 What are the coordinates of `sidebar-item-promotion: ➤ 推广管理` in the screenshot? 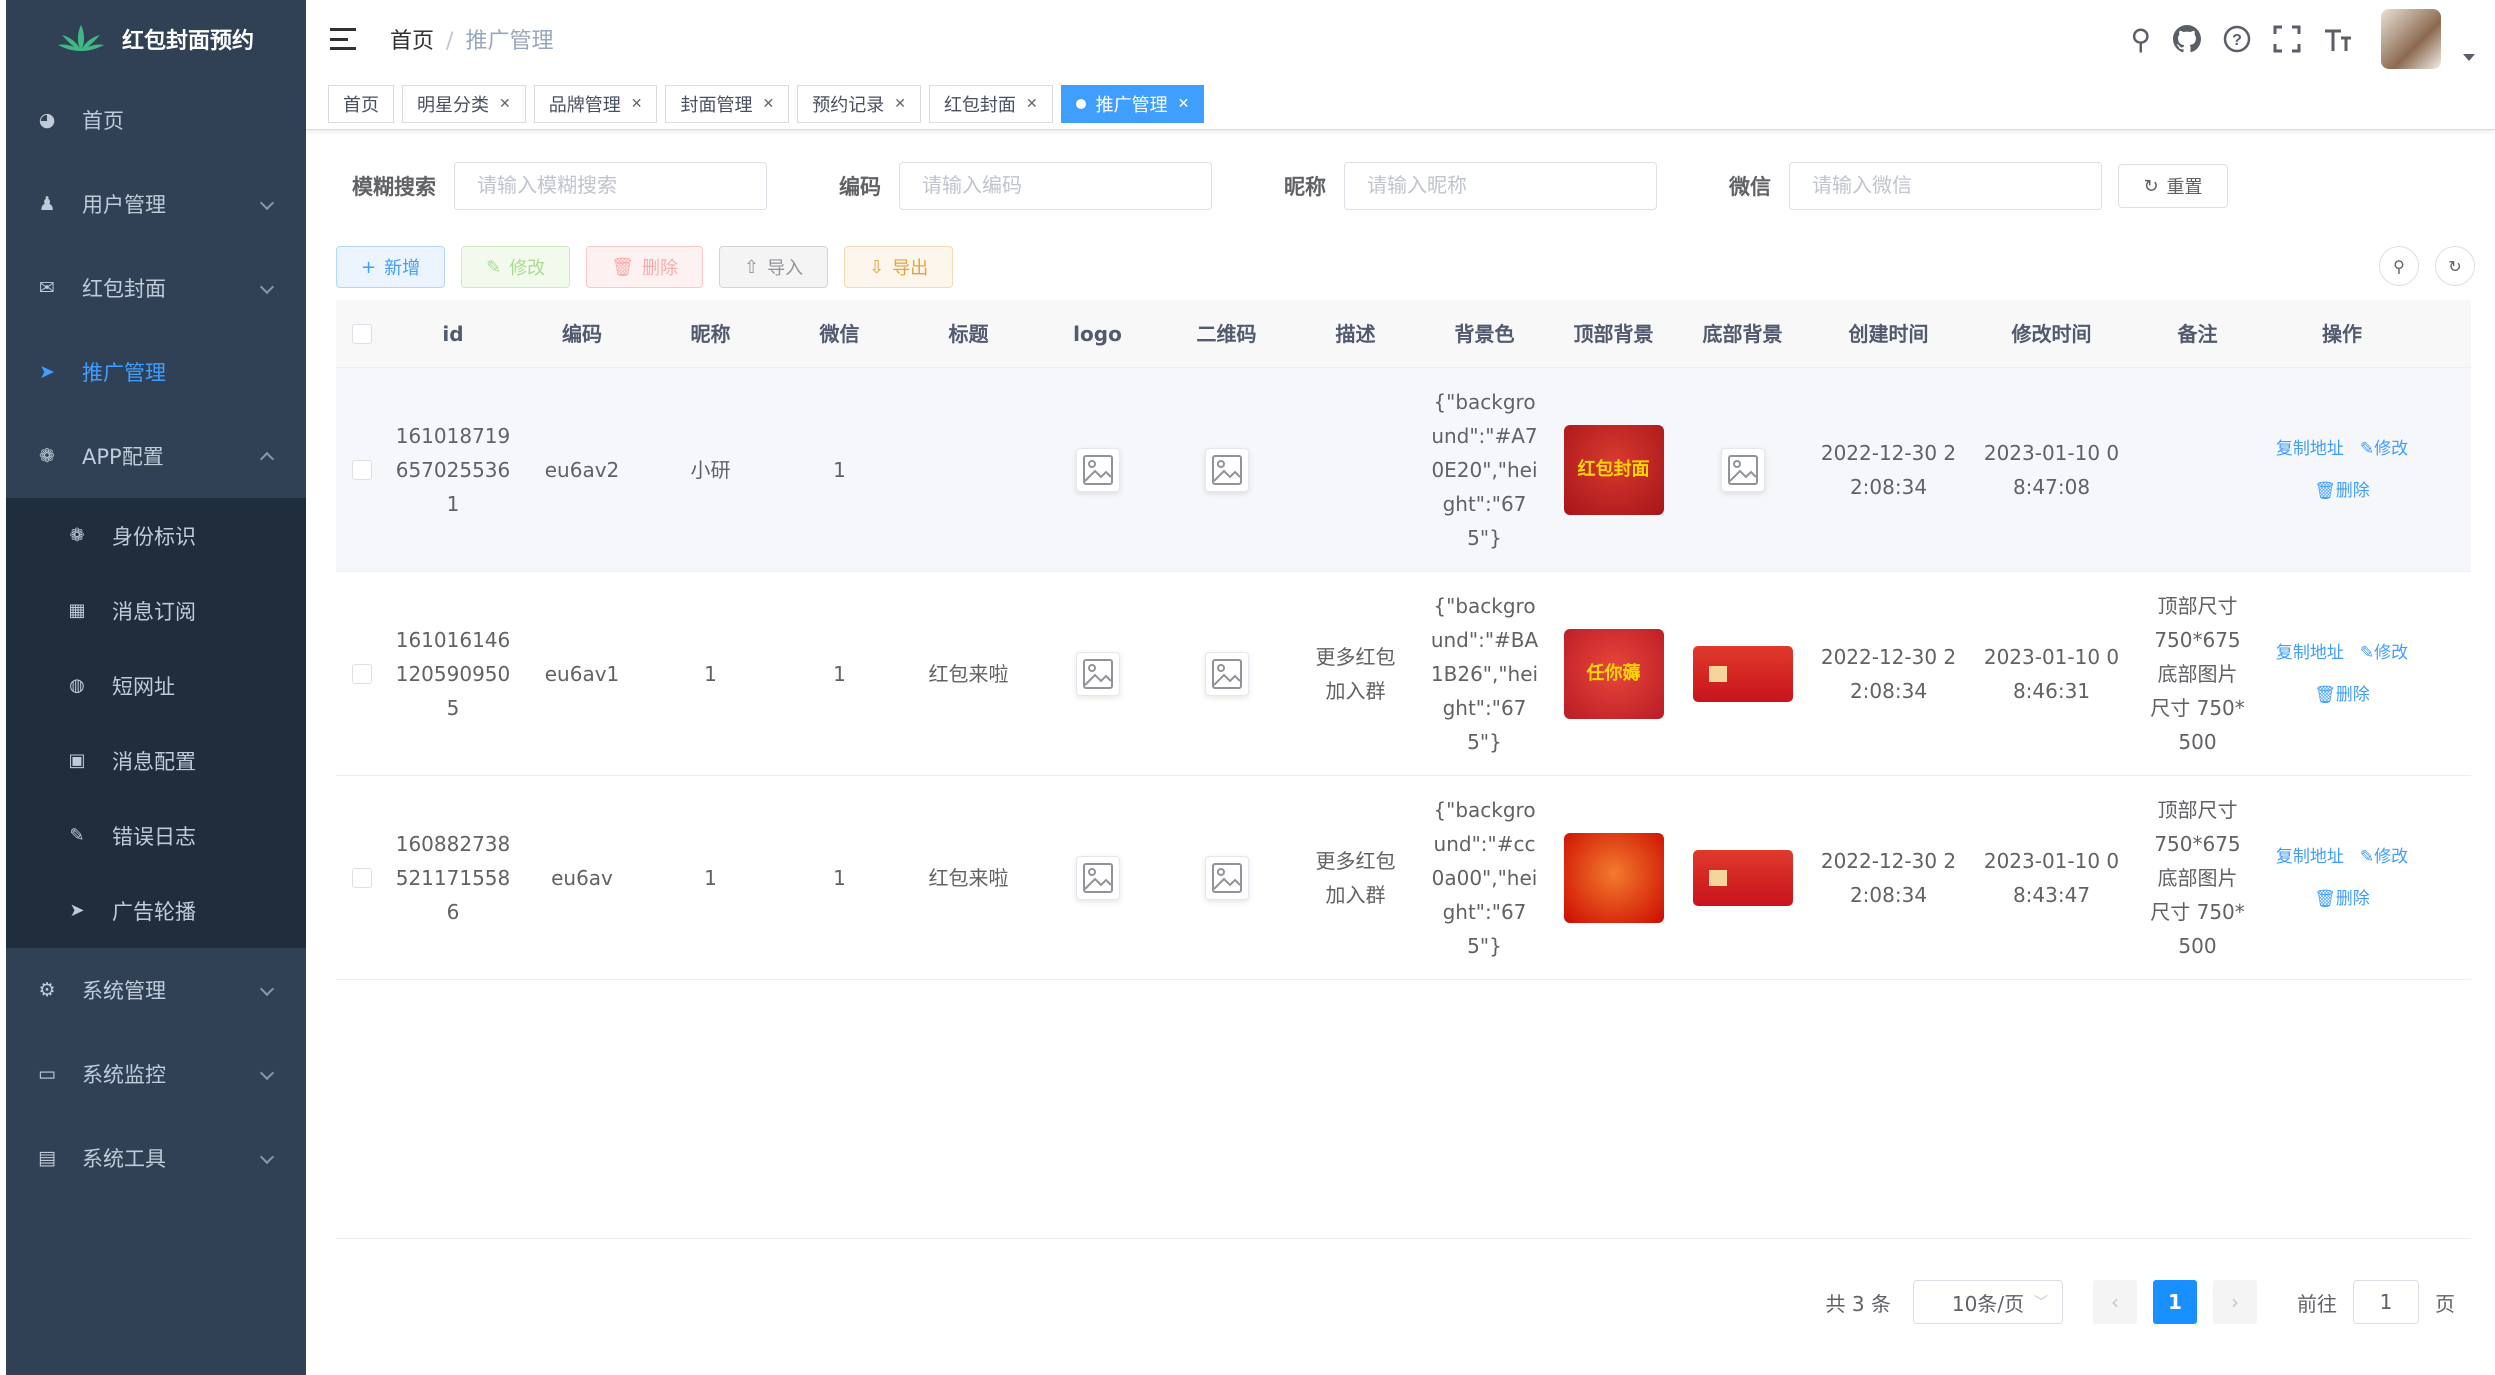 It's located at (156, 372).